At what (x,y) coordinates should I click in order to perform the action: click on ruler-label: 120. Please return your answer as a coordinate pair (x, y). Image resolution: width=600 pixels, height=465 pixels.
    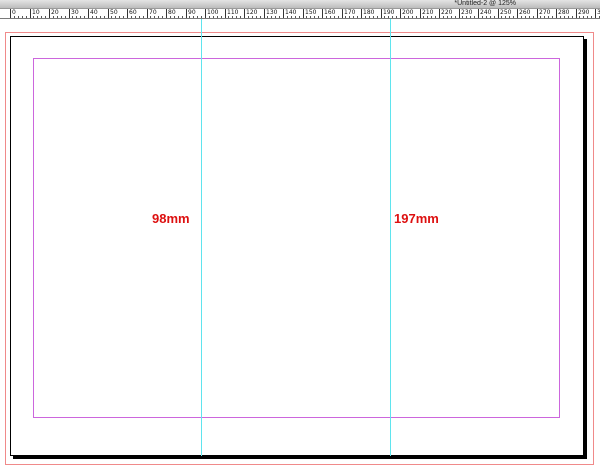
    Looking at the image, I should click on (252, 12).